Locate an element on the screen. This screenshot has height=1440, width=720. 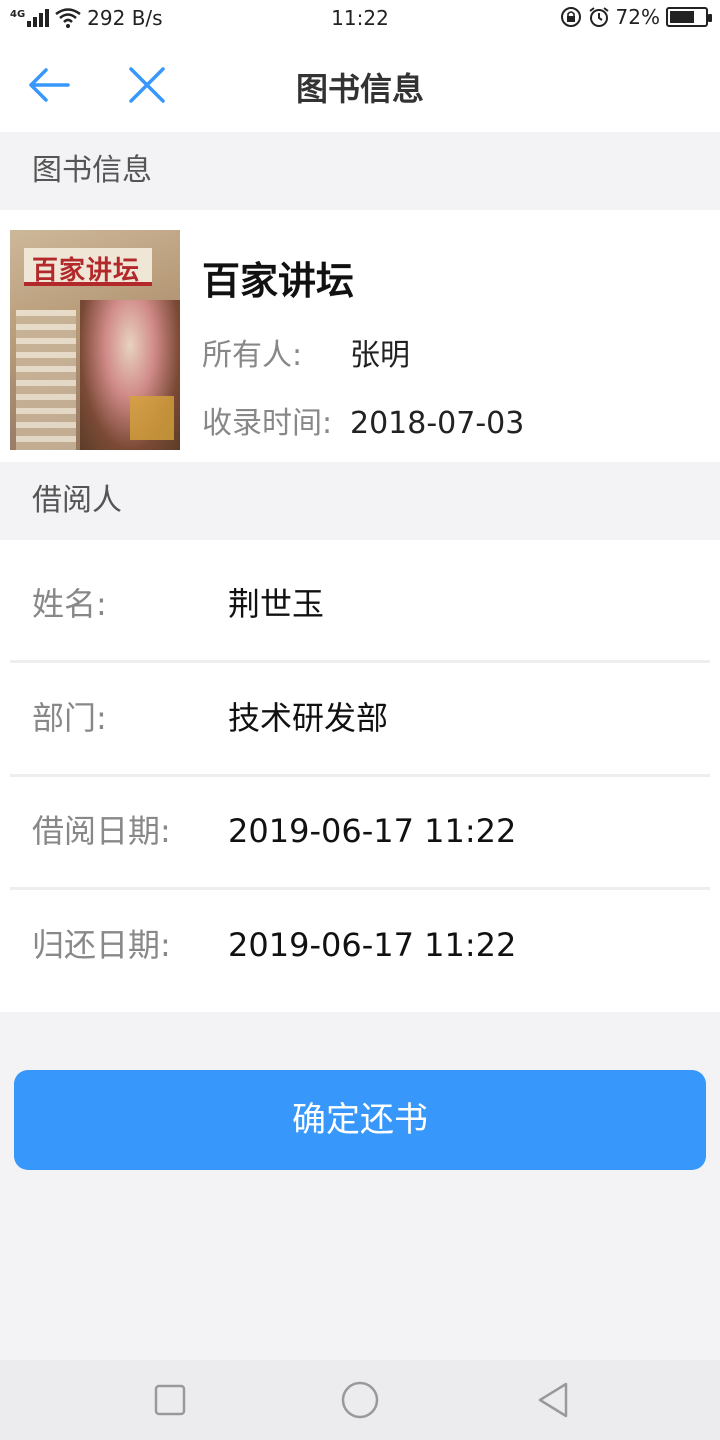
book-cover-image: 百家讲坛 is located at coordinates (95, 340).